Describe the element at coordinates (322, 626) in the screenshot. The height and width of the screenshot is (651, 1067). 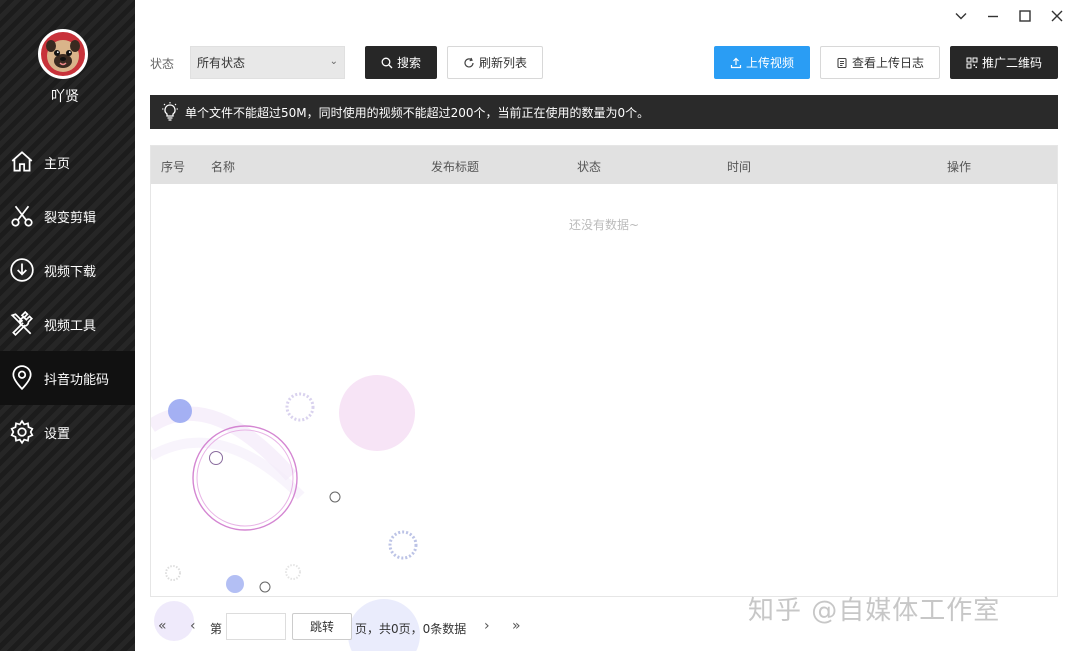
I see `jump-button: 跳转` at that location.